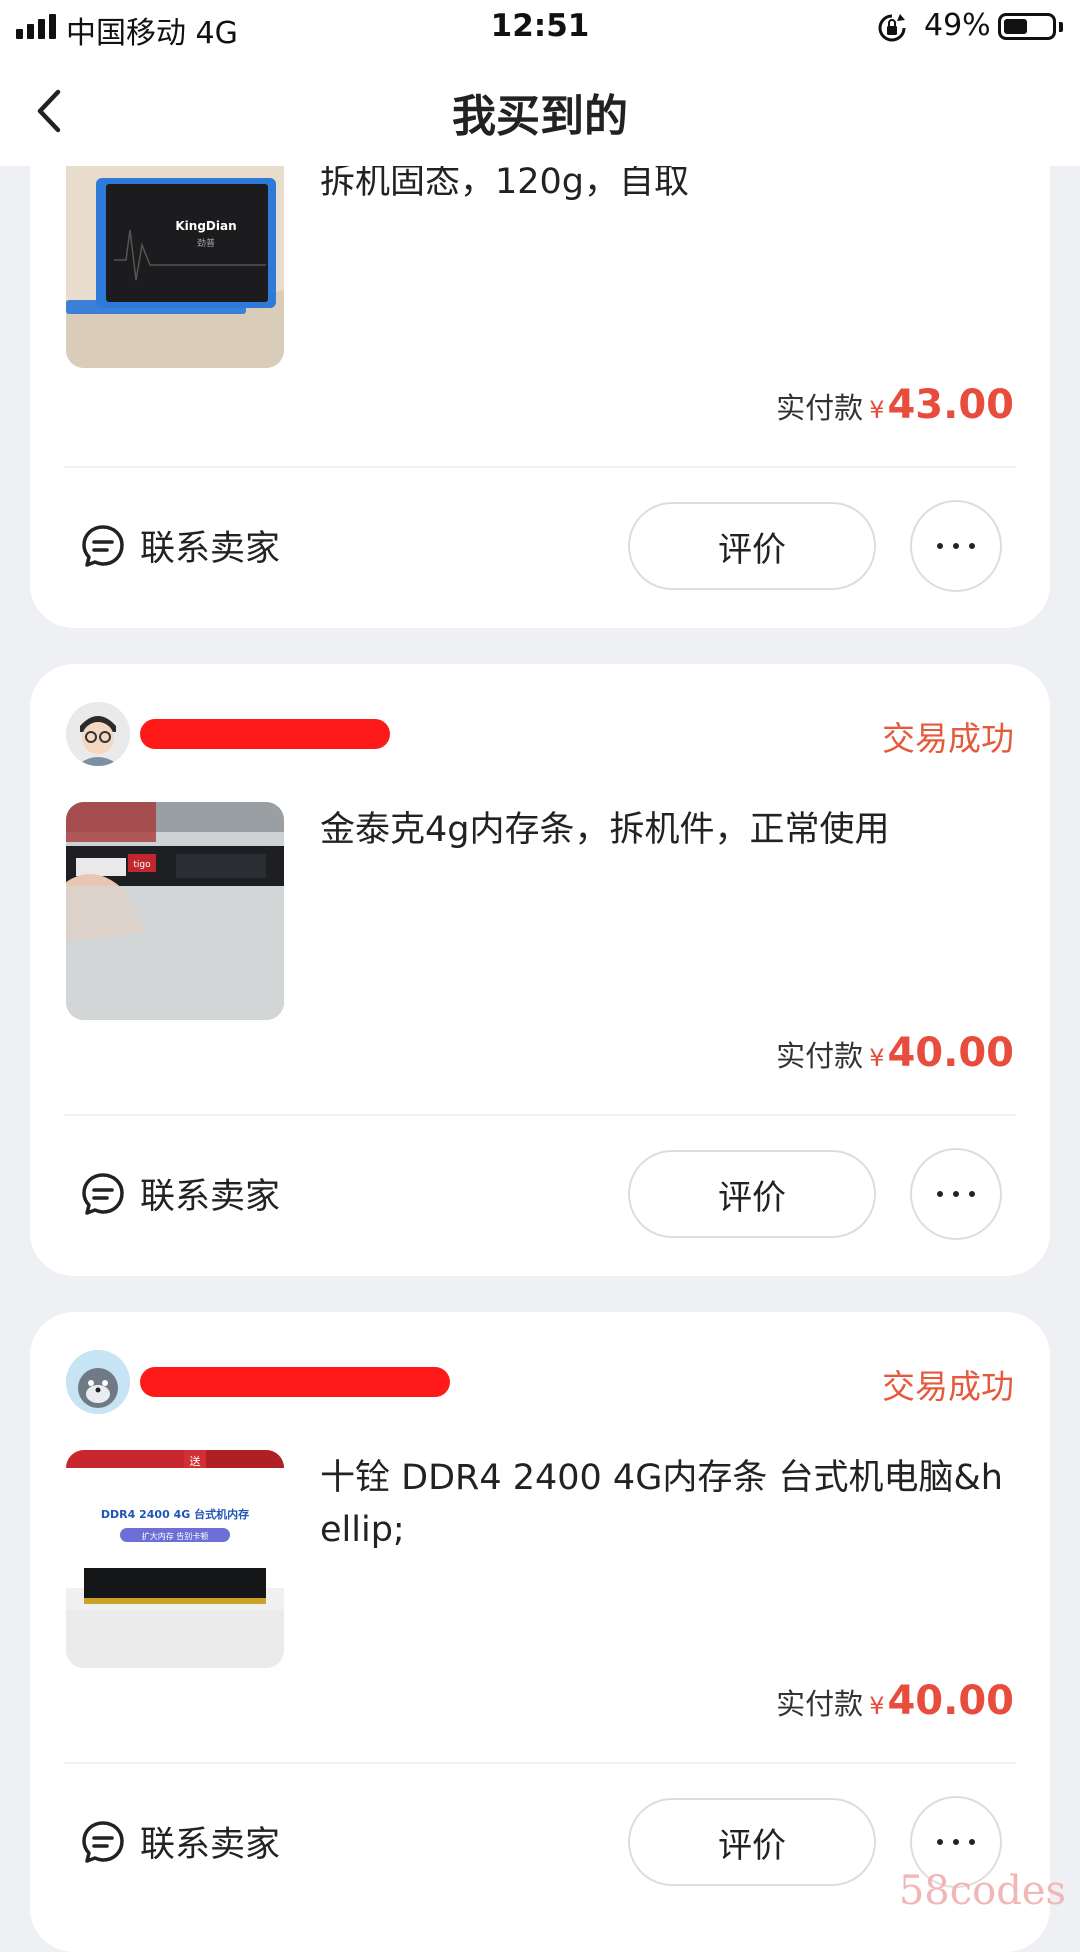  Describe the element at coordinates (892, 28) in the screenshot. I see `rotation-lock-icon` at that location.